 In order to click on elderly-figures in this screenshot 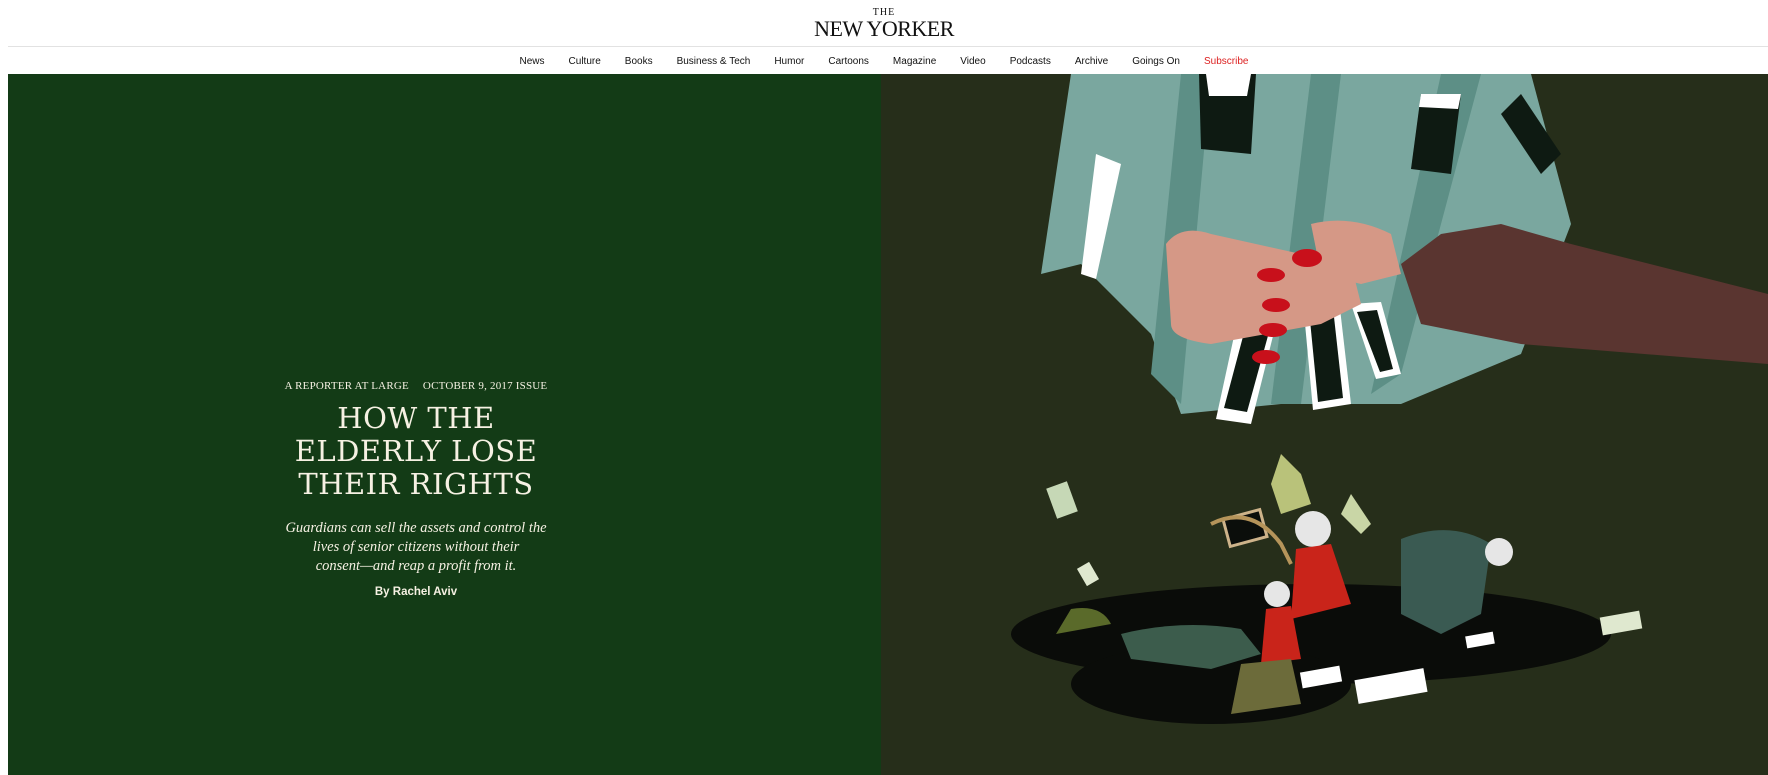, I will do `click(1327, 617)`.